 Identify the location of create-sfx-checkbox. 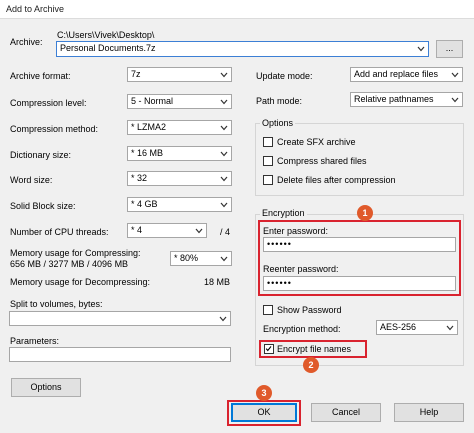
(268, 142).